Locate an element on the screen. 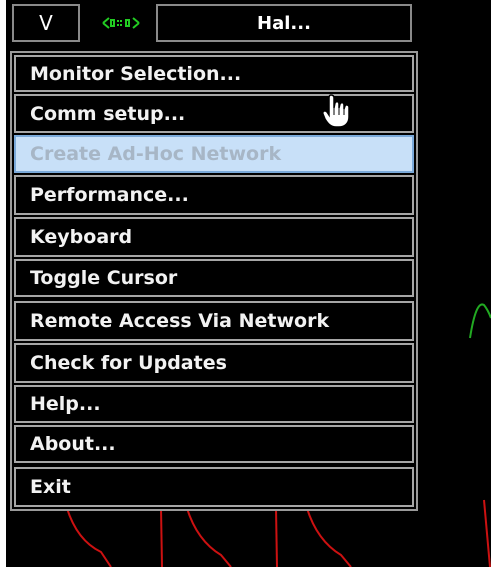 The height and width of the screenshot is (567, 491). menu-item-label: Toggle Cursor is located at coordinates (104, 278).